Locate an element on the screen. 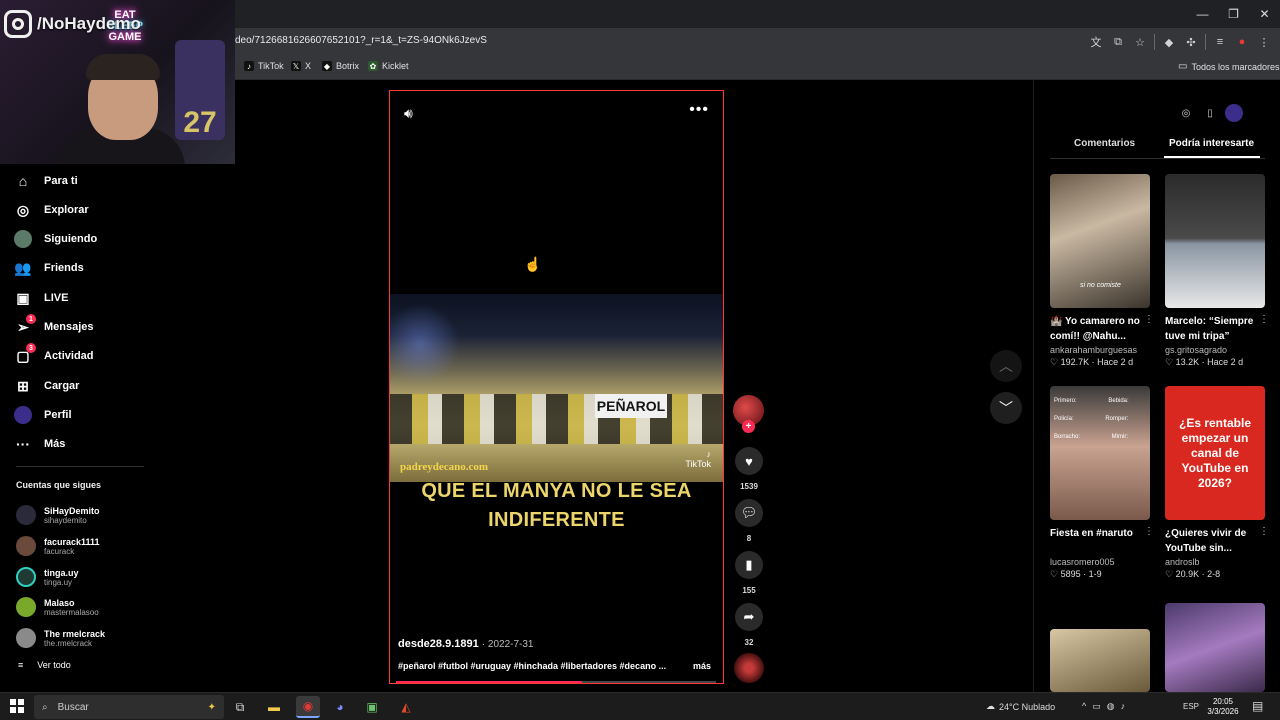 Image resolution: width=1280 pixels, height=720 pixels. extensions-puzzle-icon: ✣ is located at coordinates (1191, 42).